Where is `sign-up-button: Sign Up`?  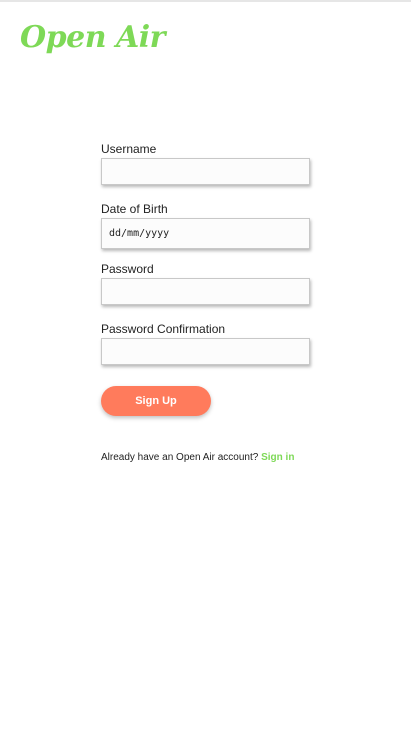
sign-up-button: Sign Up is located at coordinates (156, 401).